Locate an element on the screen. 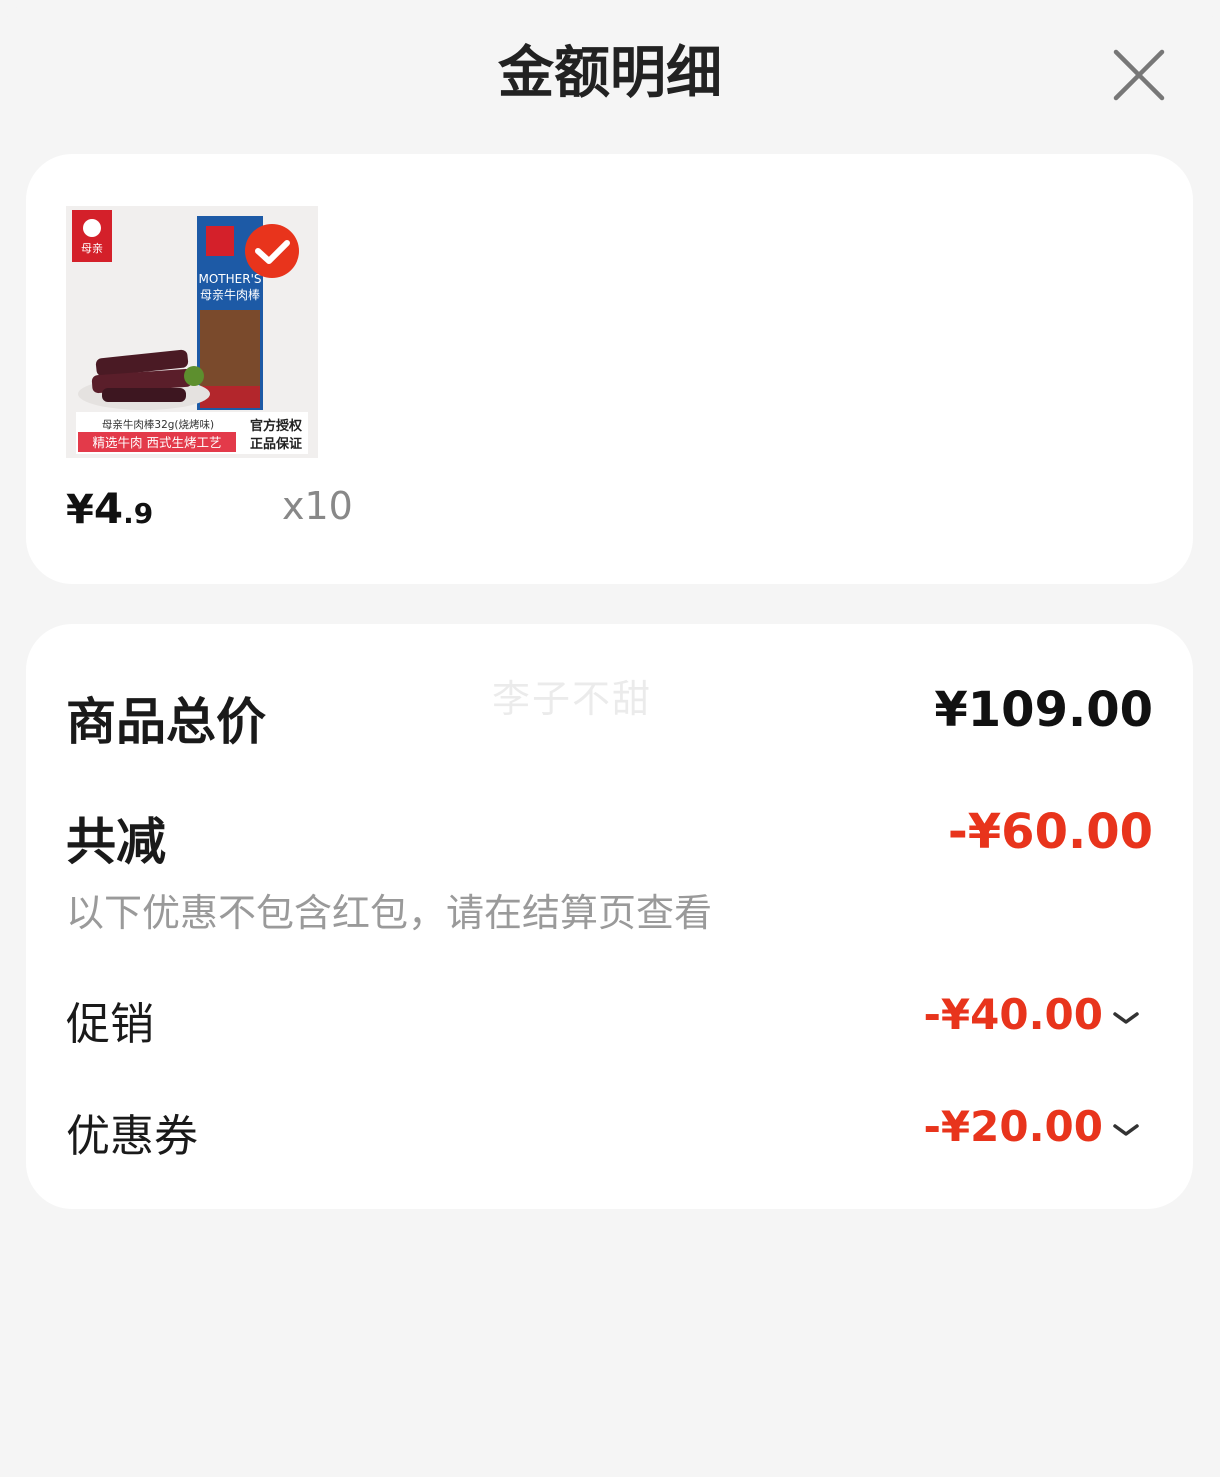  coupon-value: -¥20.00 is located at coordinates (1013, 1126).